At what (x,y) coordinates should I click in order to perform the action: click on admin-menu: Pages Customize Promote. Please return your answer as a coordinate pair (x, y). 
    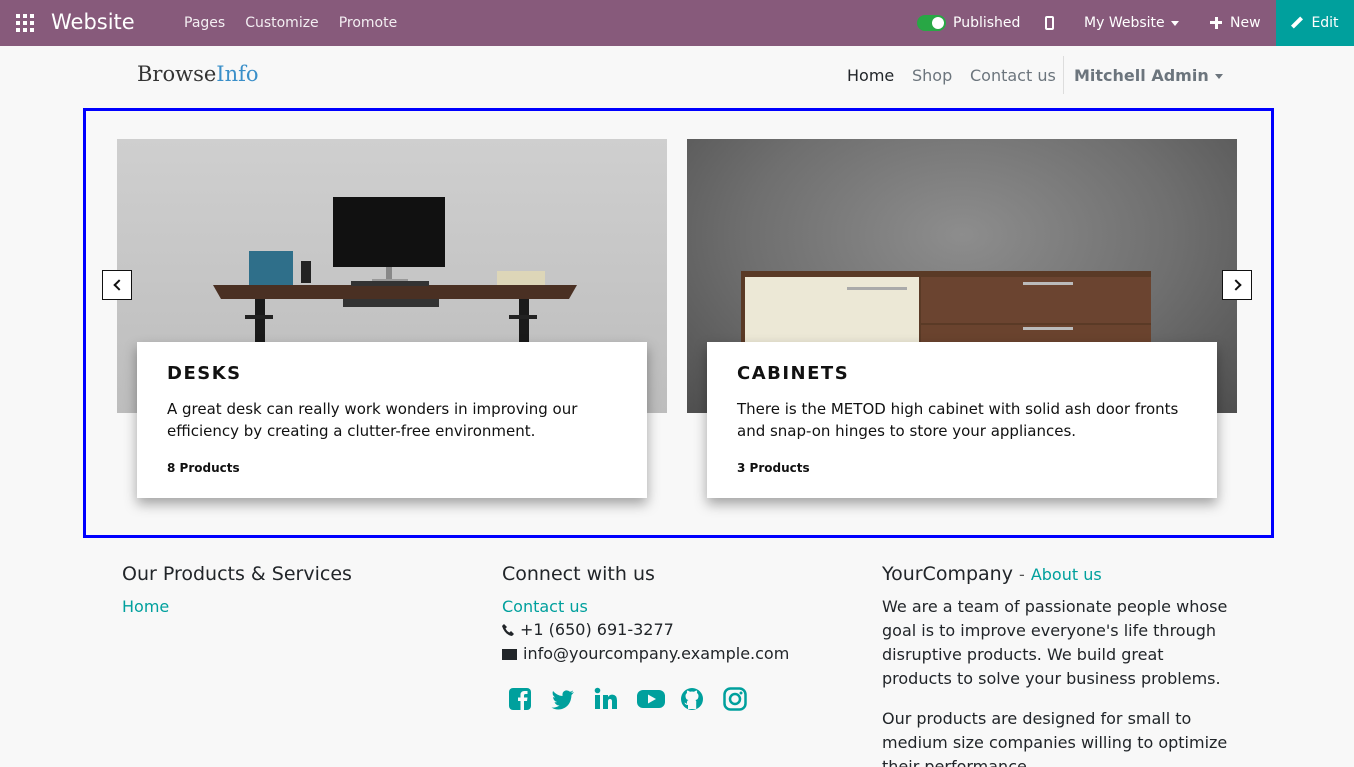
    Looking at the image, I should click on (300, 23).